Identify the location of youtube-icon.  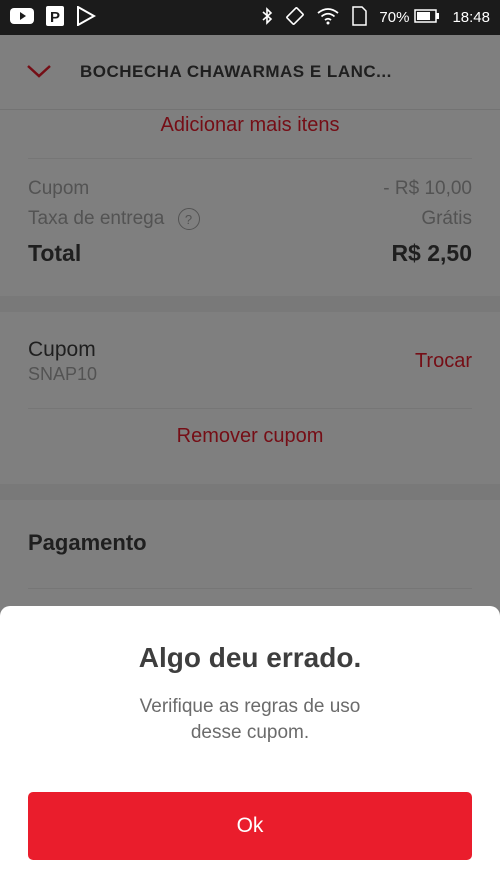
(22, 18).